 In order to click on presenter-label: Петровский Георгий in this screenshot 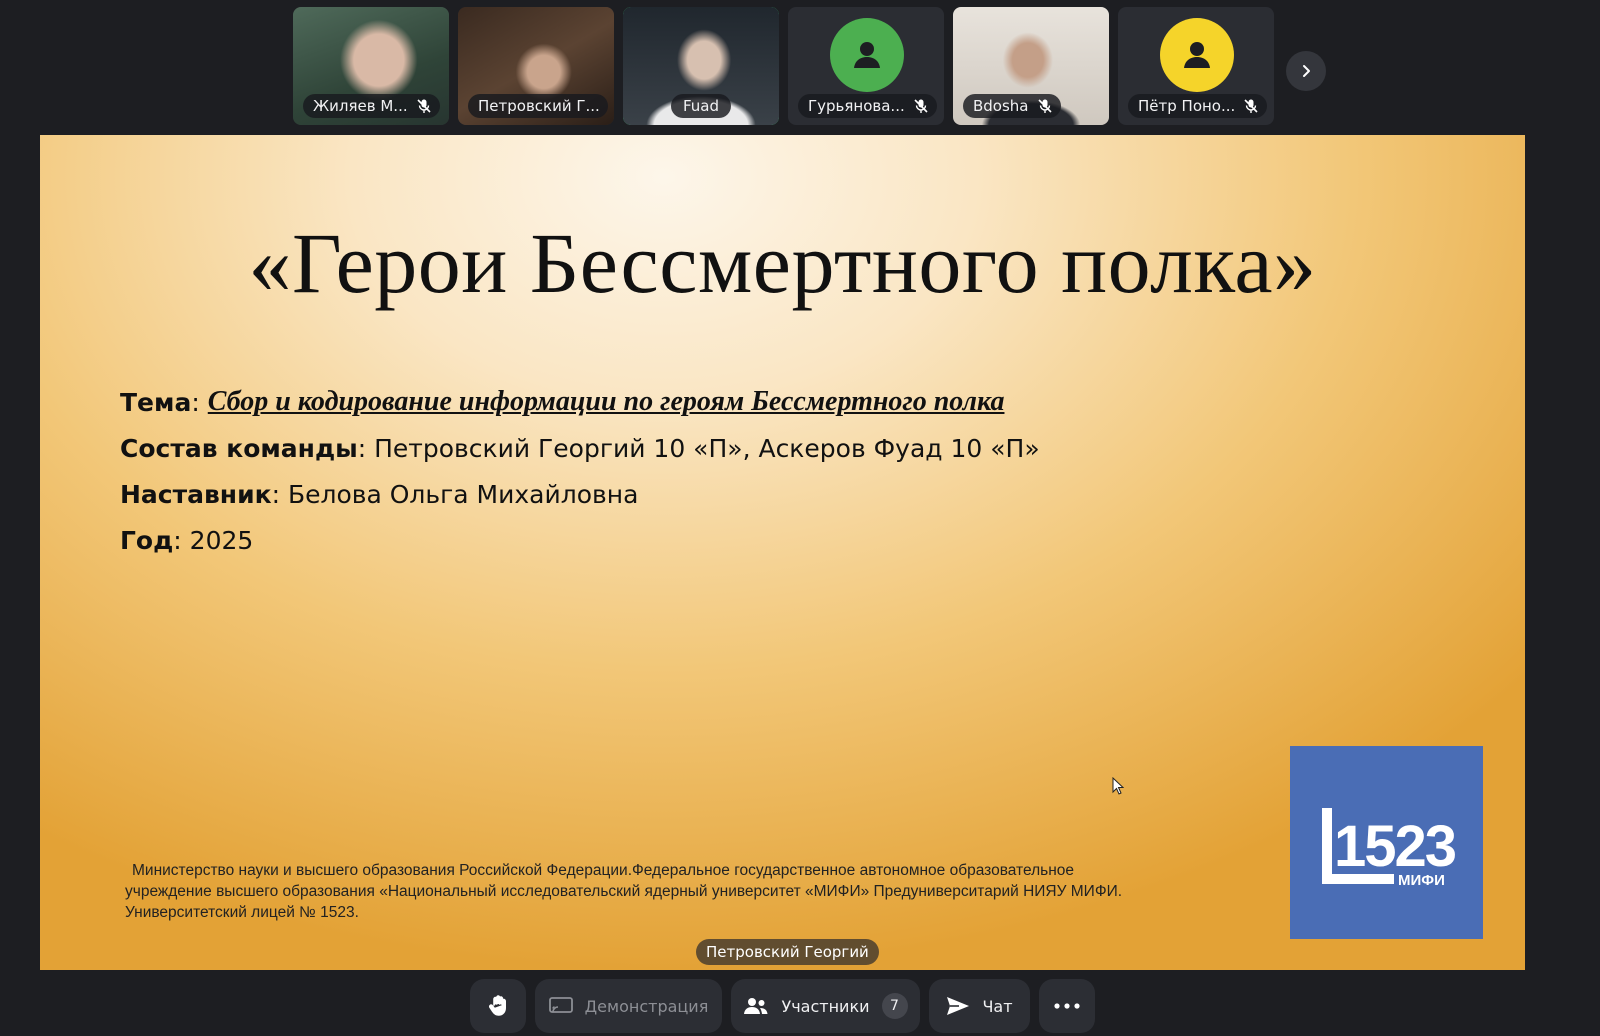, I will do `click(787, 952)`.